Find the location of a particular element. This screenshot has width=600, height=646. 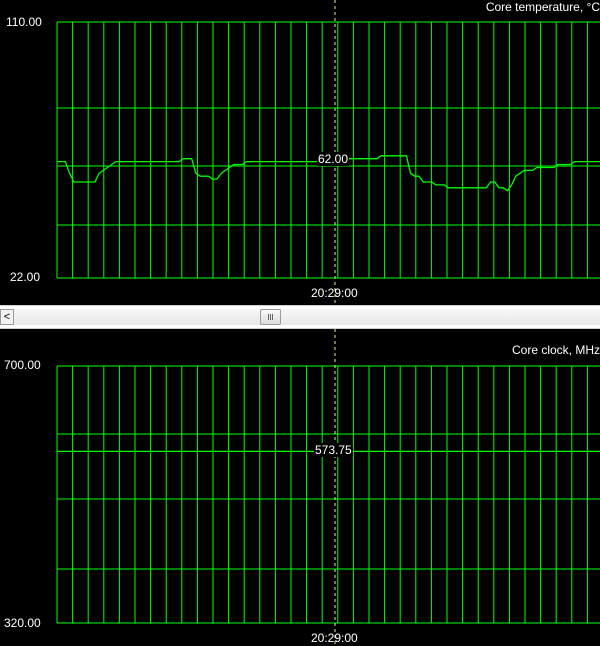

clock-y-max-label: 700.00 is located at coordinates (22, 365).